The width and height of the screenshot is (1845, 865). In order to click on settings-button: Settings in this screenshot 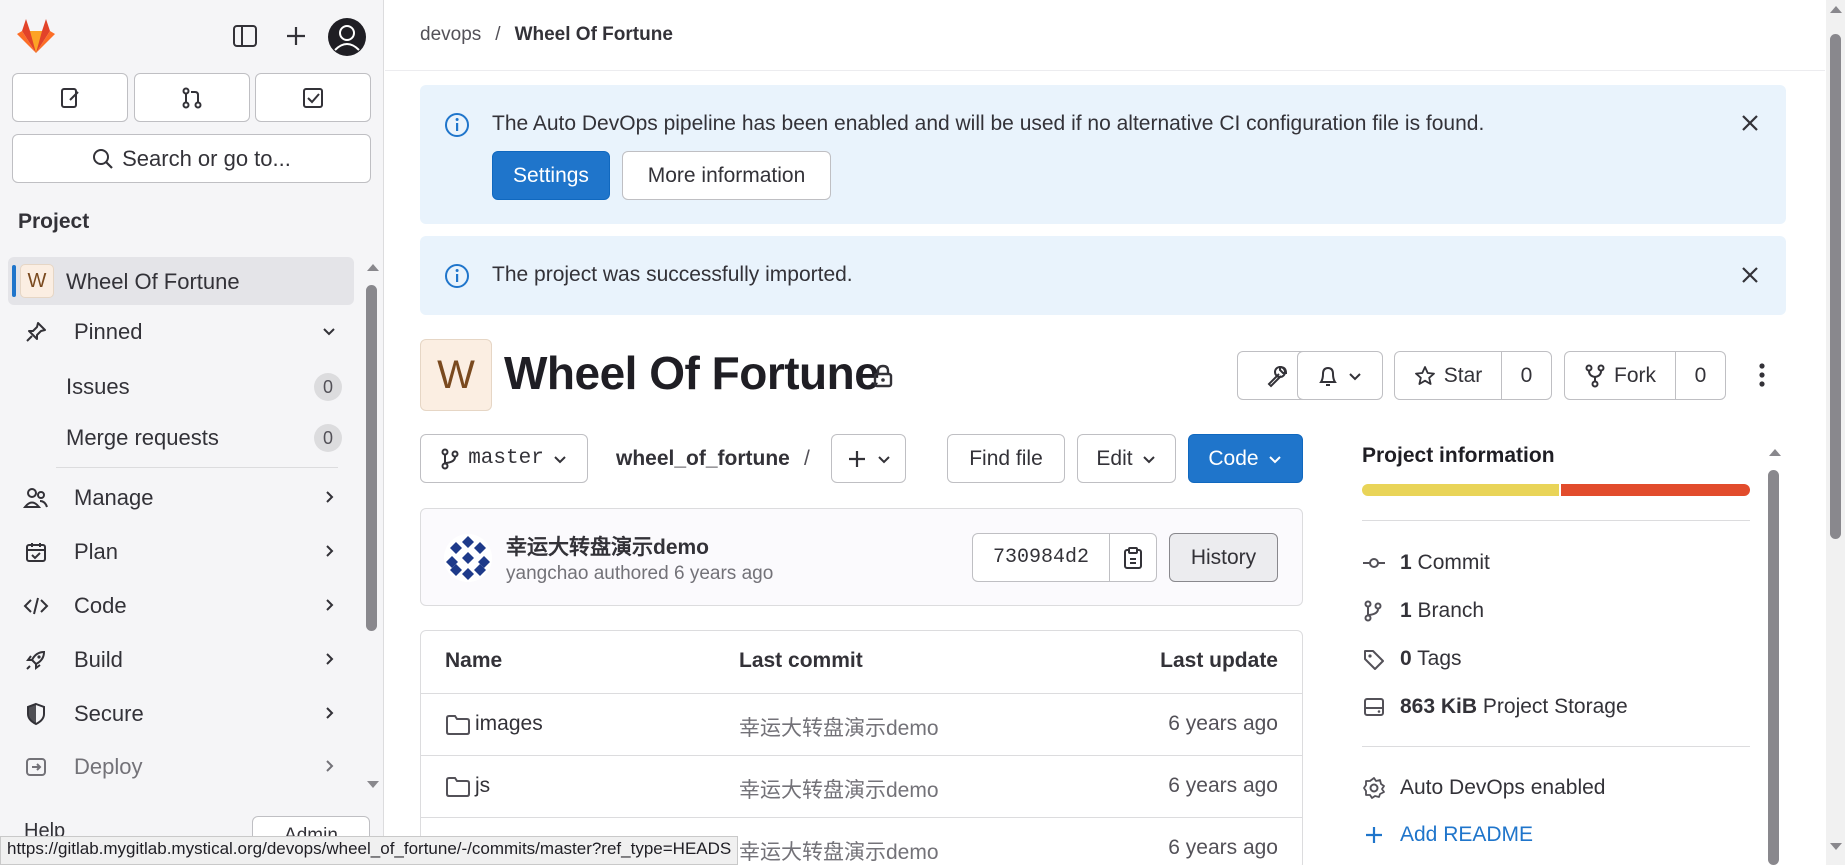, I will do `click(551, 175)`.